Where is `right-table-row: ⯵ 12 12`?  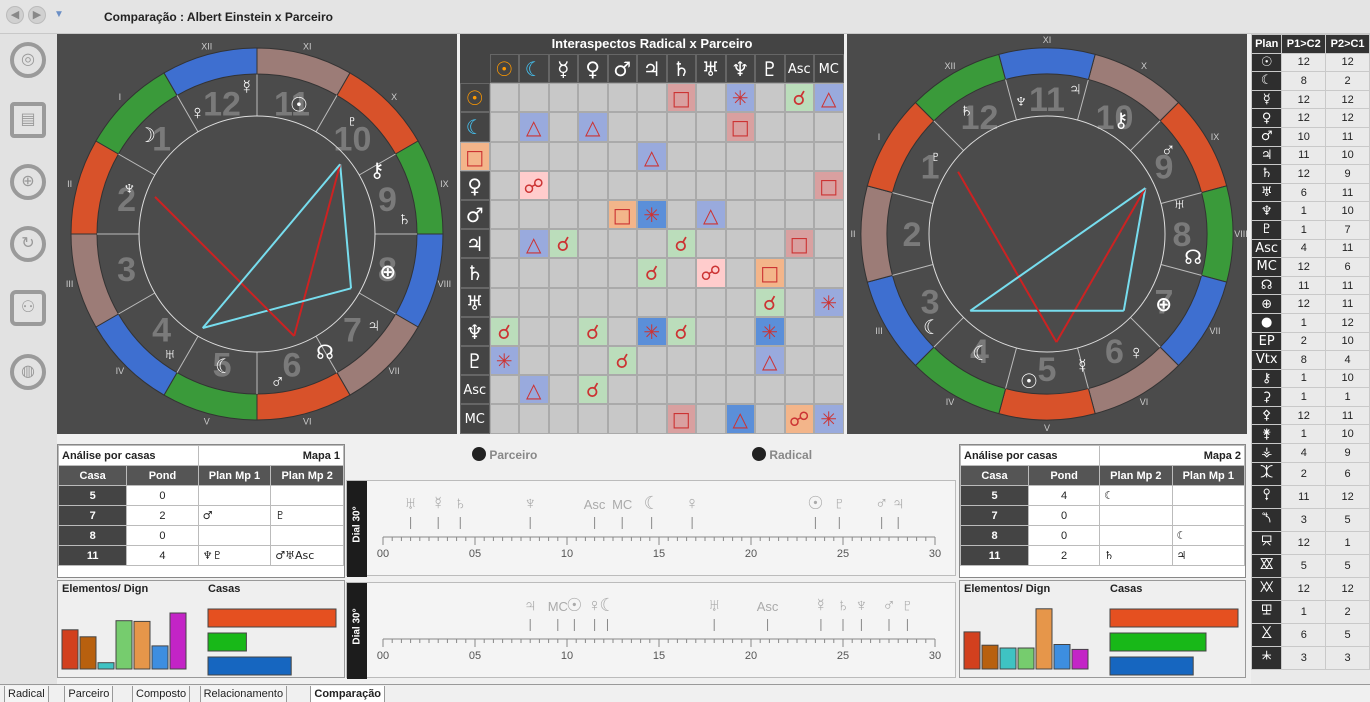 right-table-row: ⯵ 12 12 is located at coordinates (1310, 588).